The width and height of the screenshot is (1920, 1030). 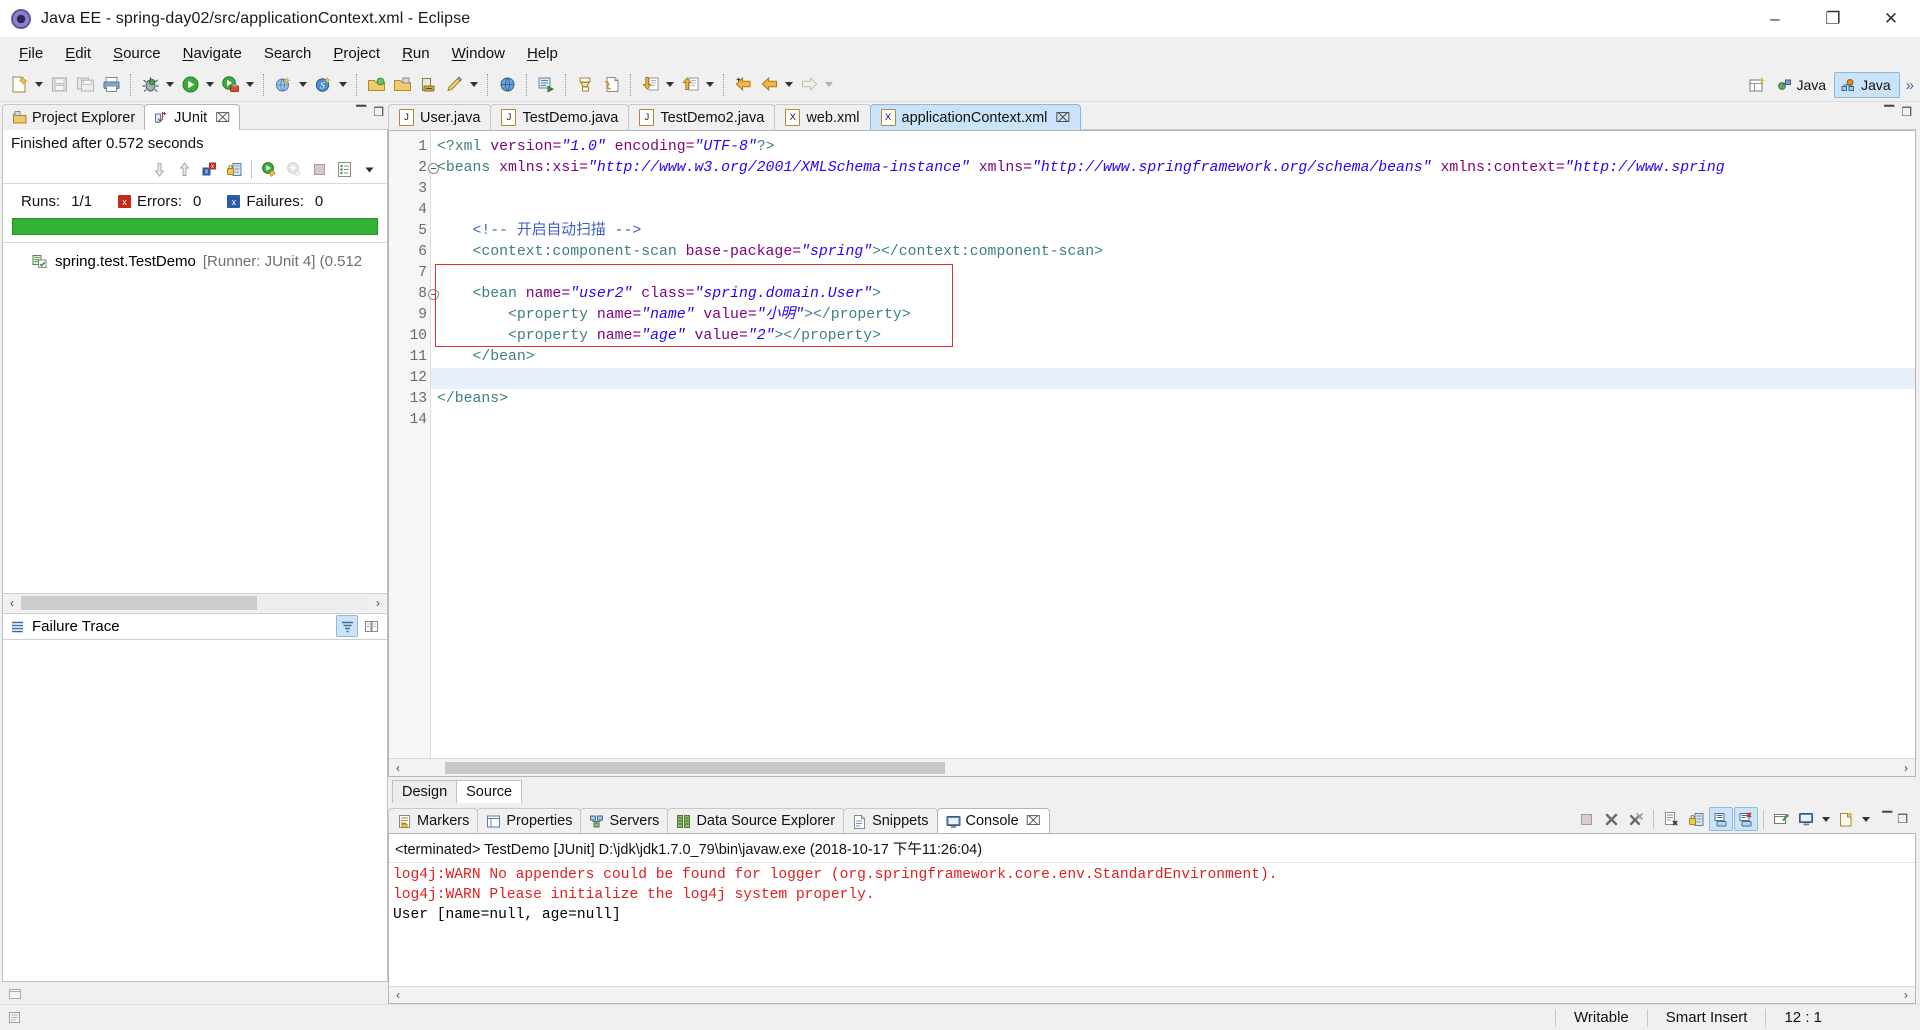 What do you see at coordinates (39, 85) in the screenshot?
I see `new-wizard-dropdown-icon` at bounding box center [39, 85].